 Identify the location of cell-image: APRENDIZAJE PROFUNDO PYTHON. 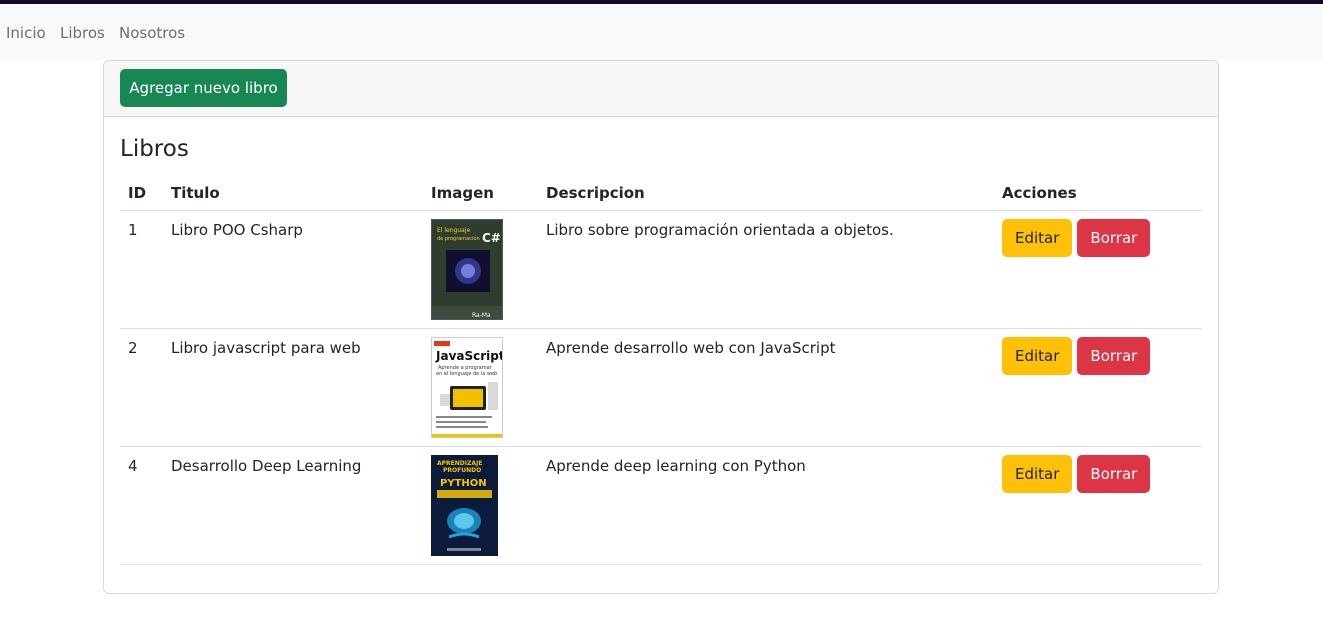
(480, 505).